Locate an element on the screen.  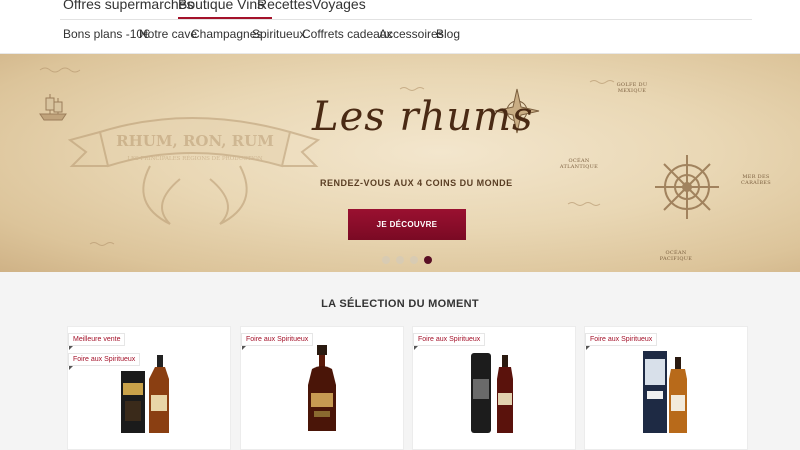
product-card-1: Meilleure vente Foire aux Spiritueux is located at coordinates (149, 388).